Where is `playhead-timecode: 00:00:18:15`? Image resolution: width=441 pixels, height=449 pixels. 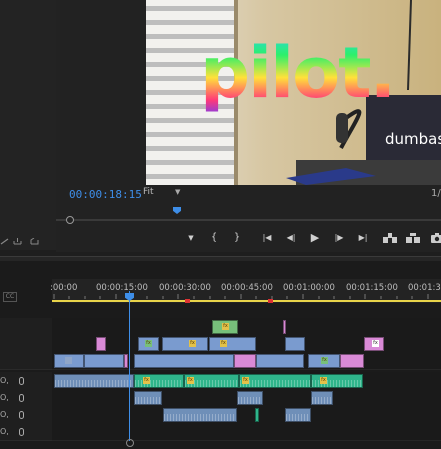 playhead-timecode: 00:00:18:15 is located at coordinates (105, 194).